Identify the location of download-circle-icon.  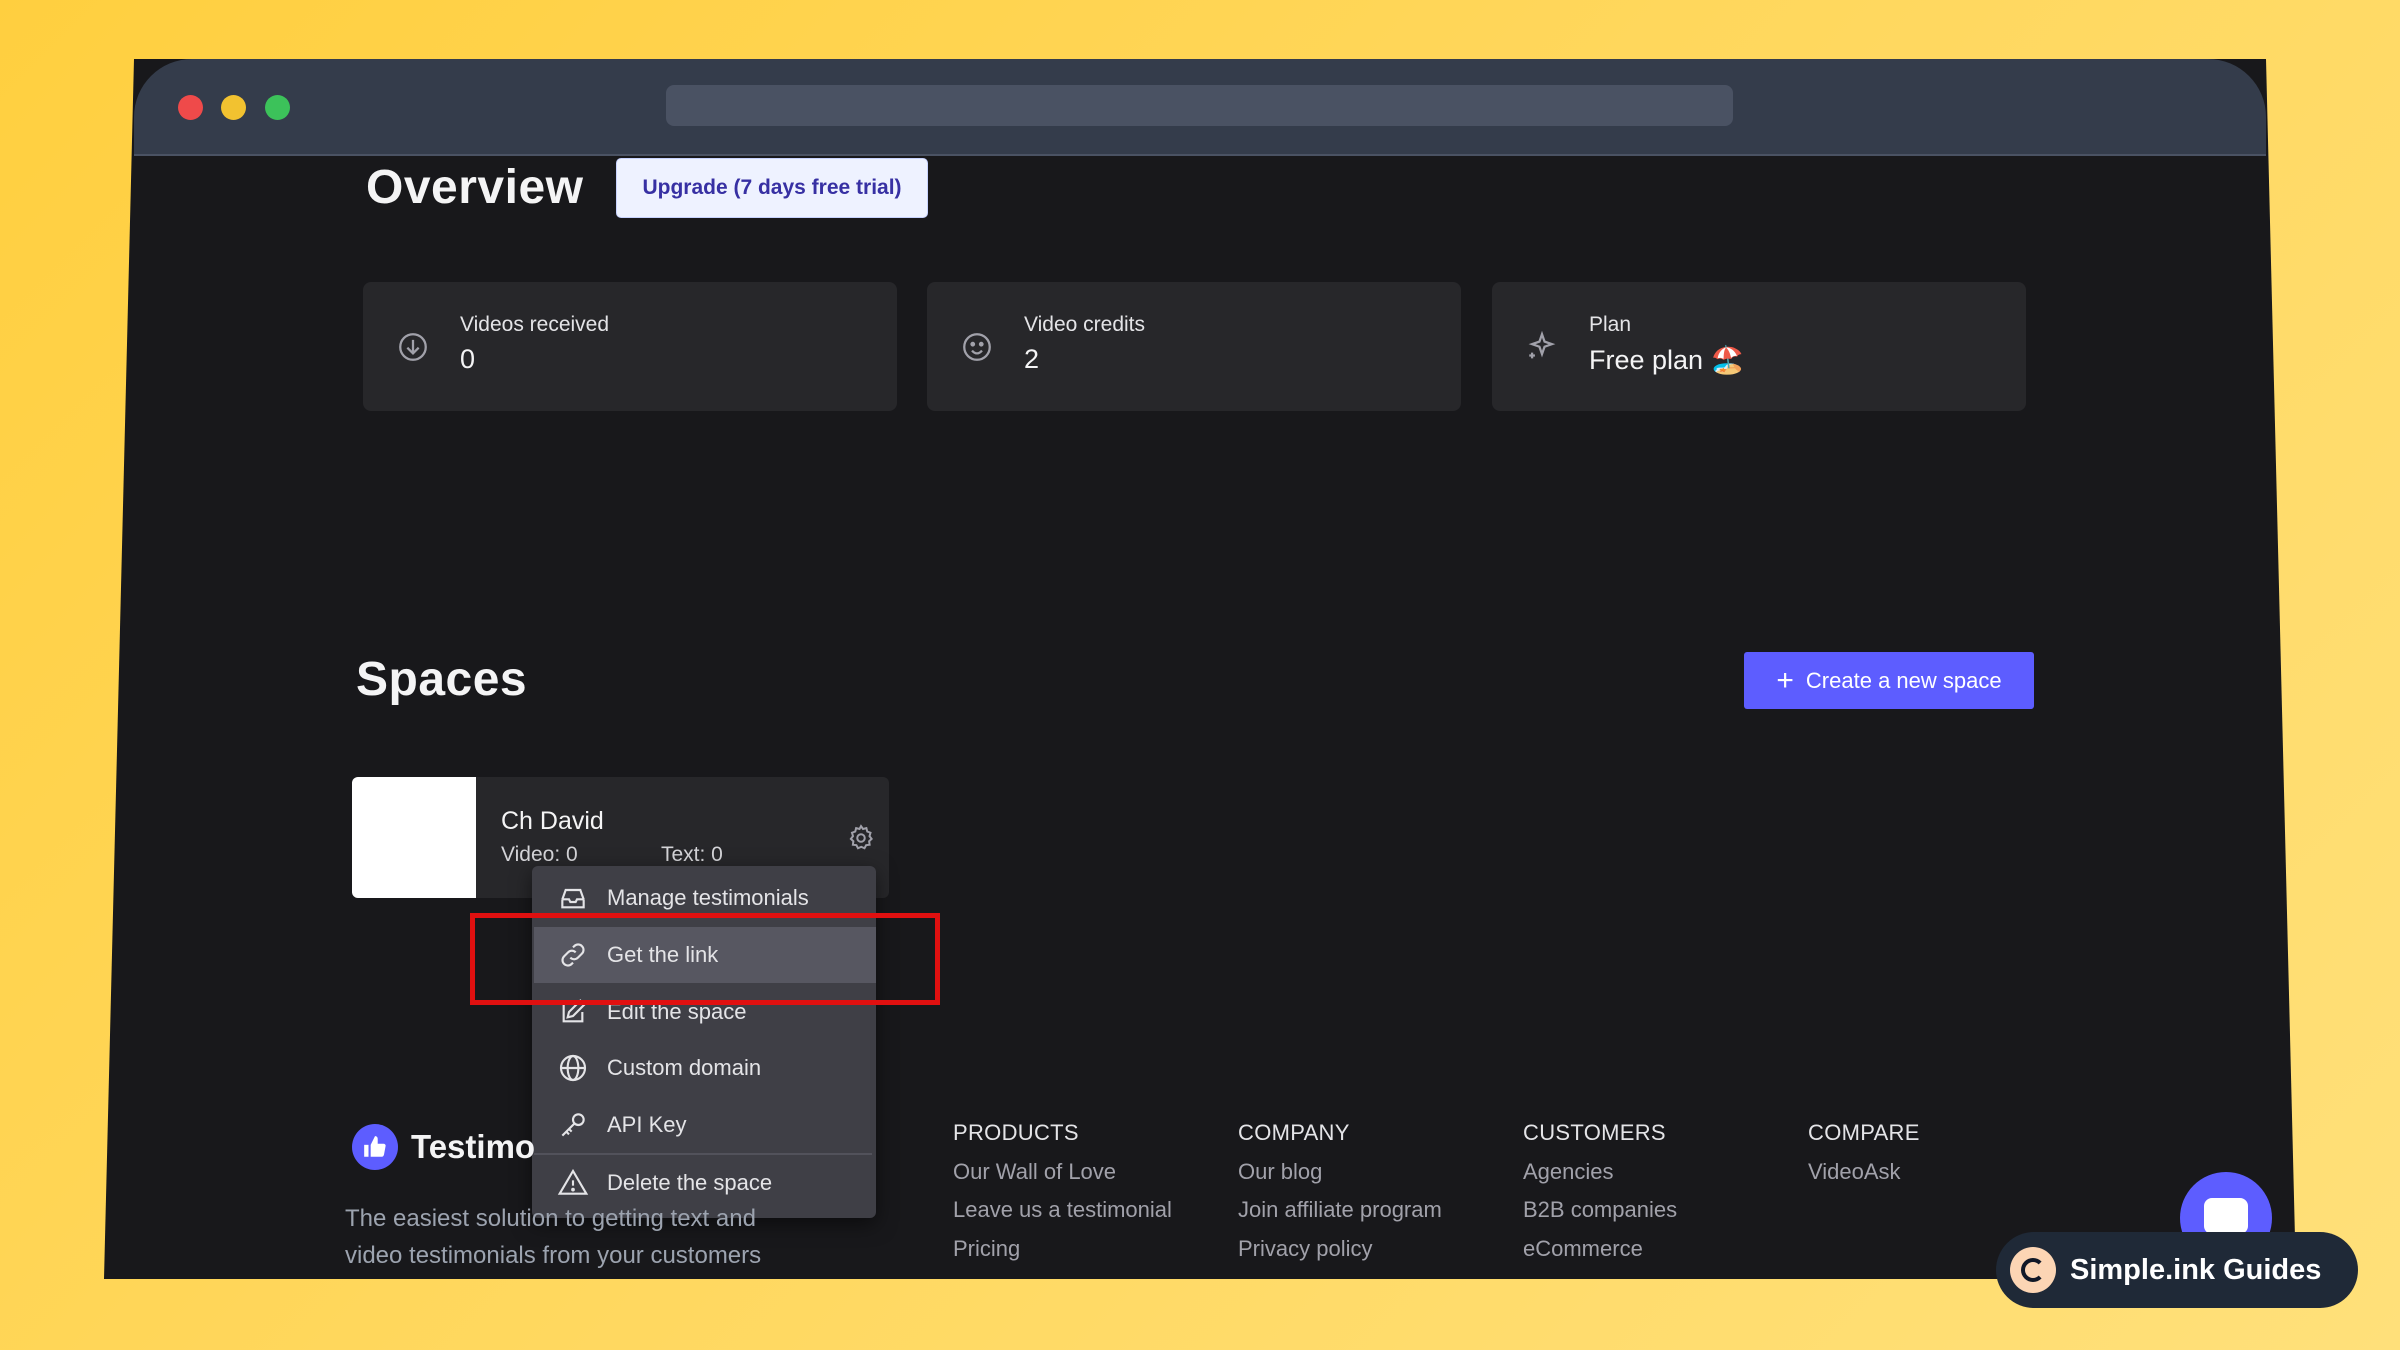
(413, 347).